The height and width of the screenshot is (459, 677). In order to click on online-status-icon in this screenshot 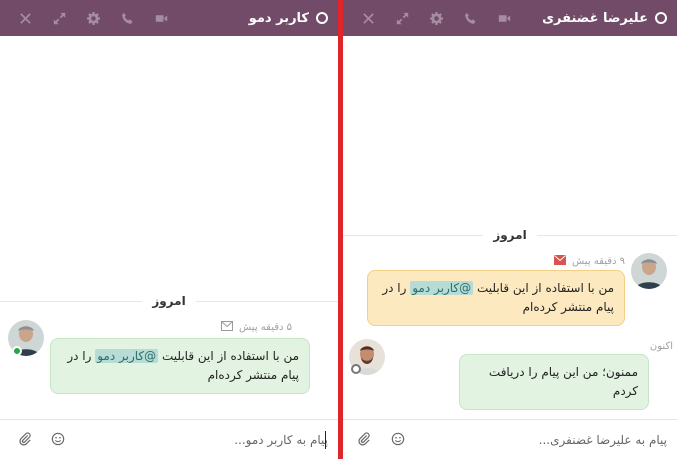, I will do `click(17, 351)`.